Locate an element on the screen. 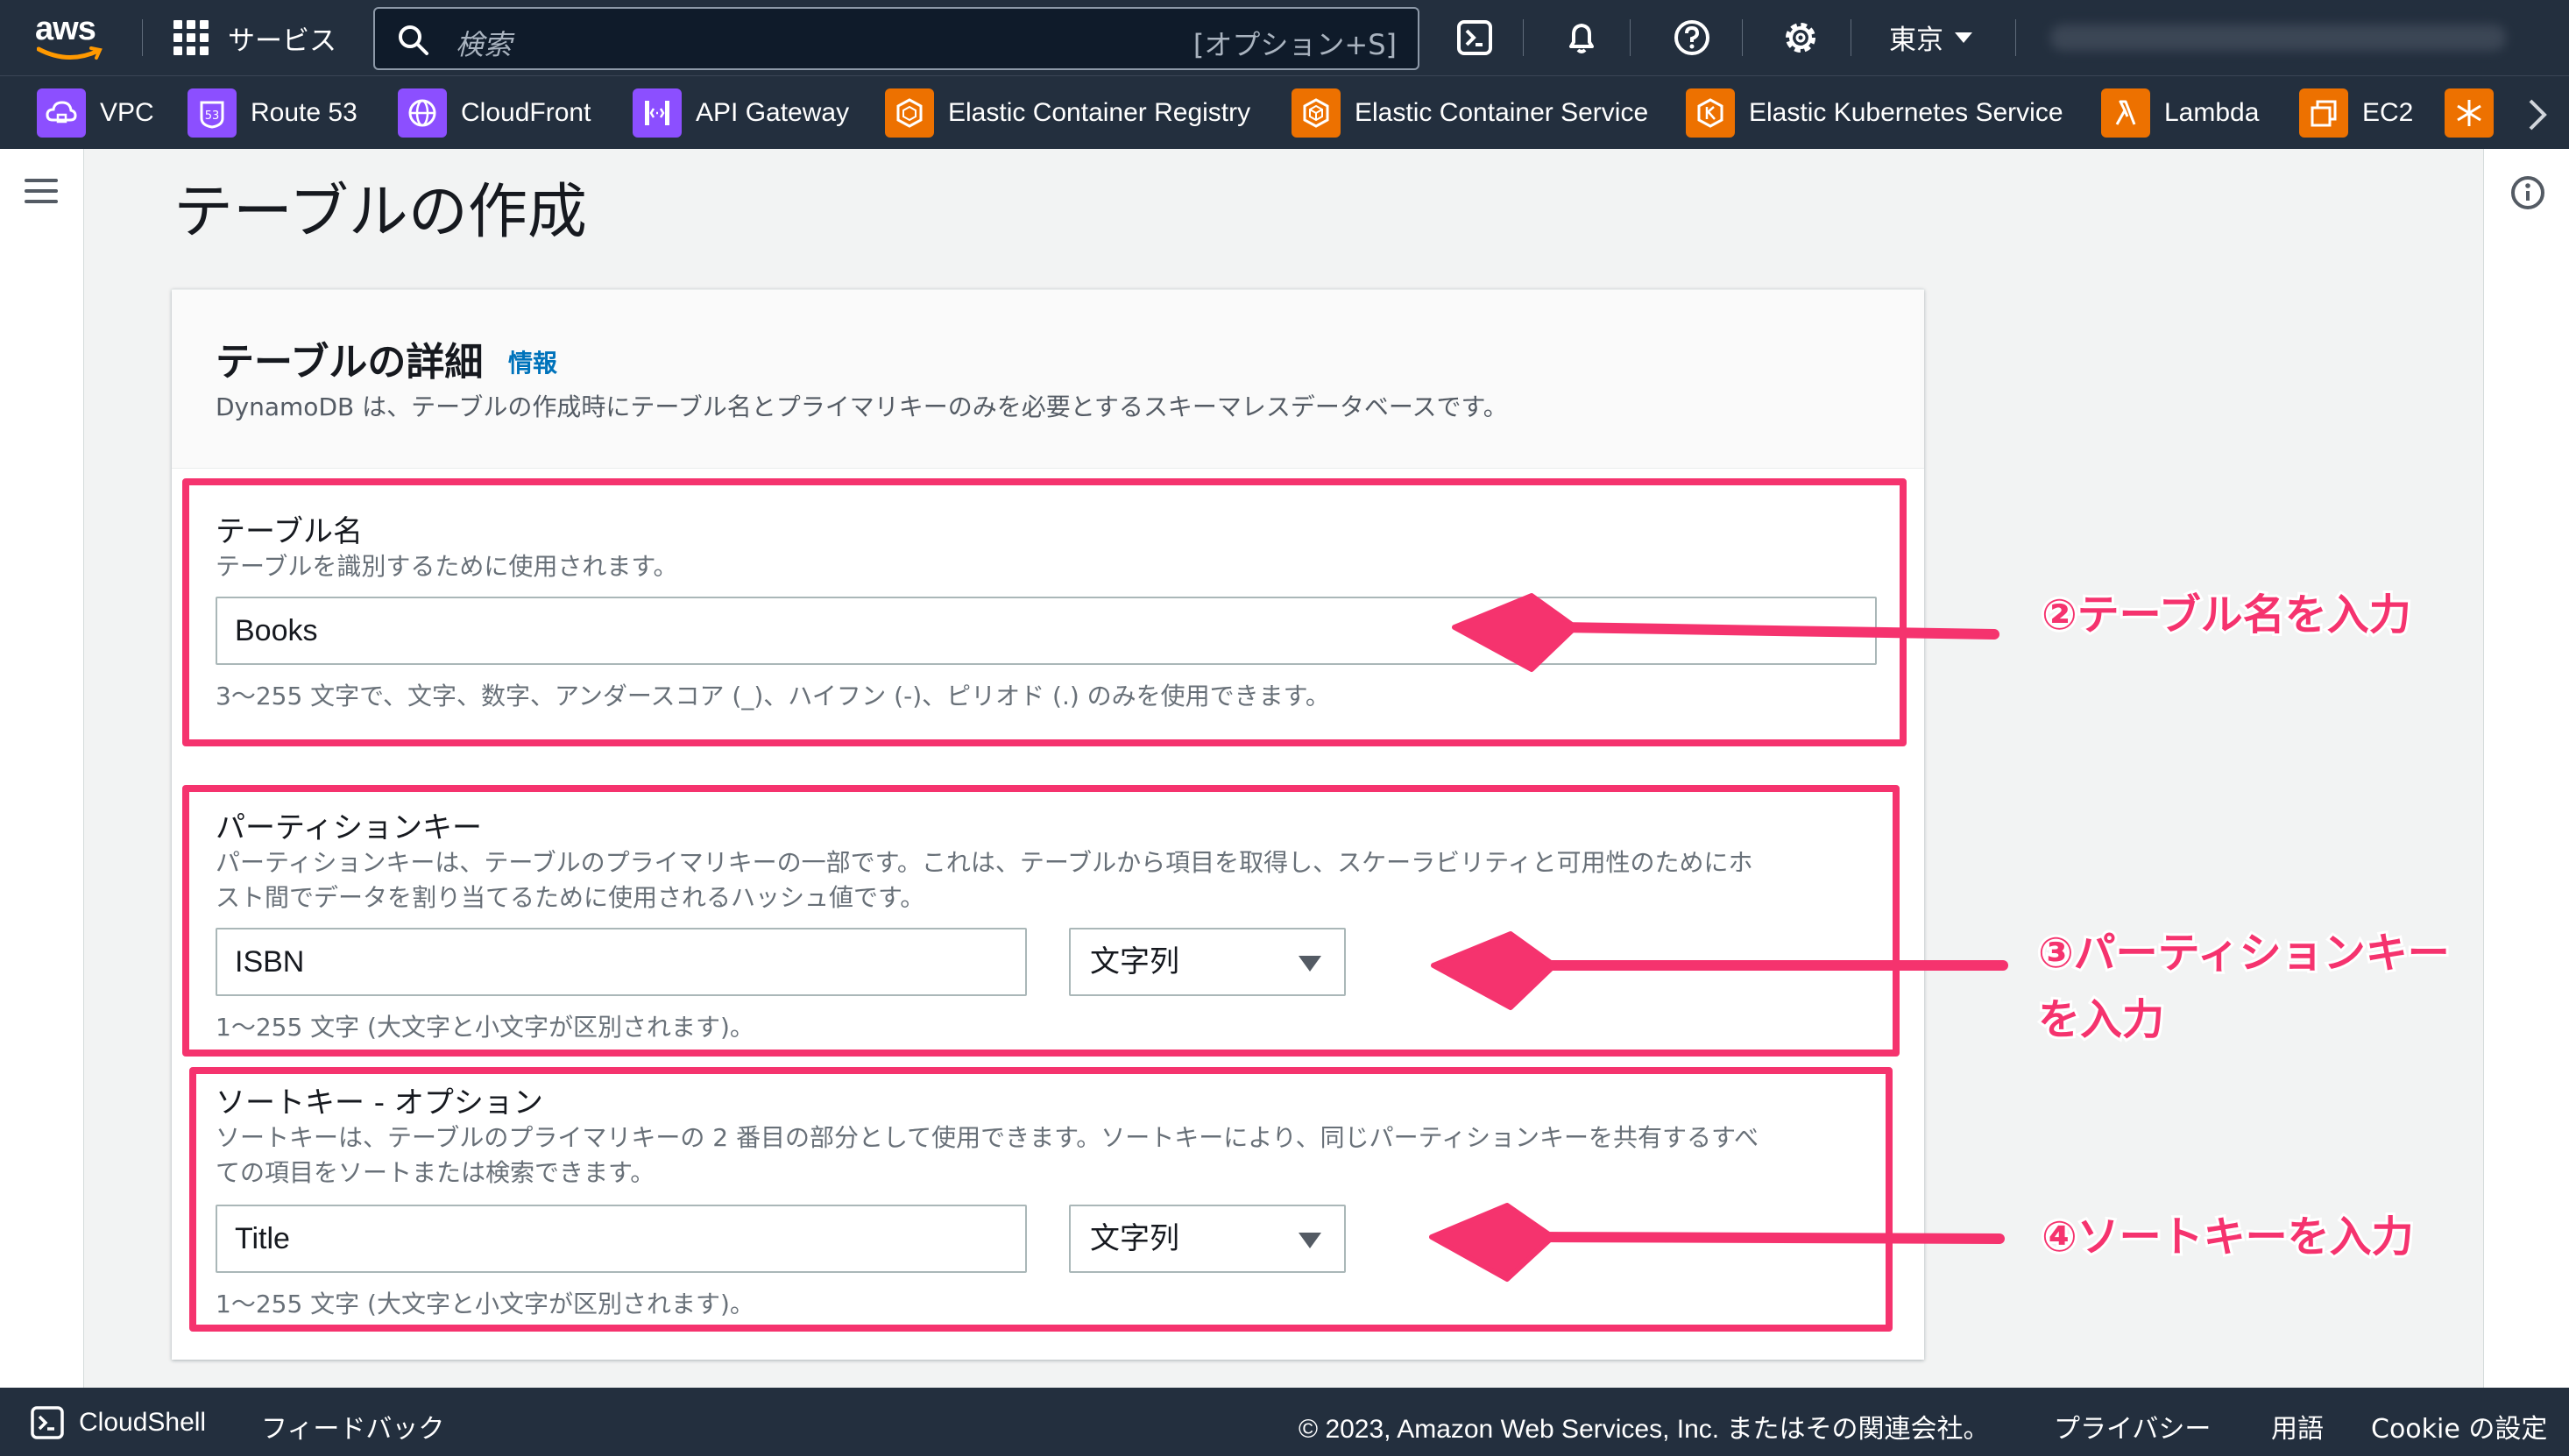 The width and height of the screenshot is (2569, 1456). search-icon is located at coordinates (413, 40).